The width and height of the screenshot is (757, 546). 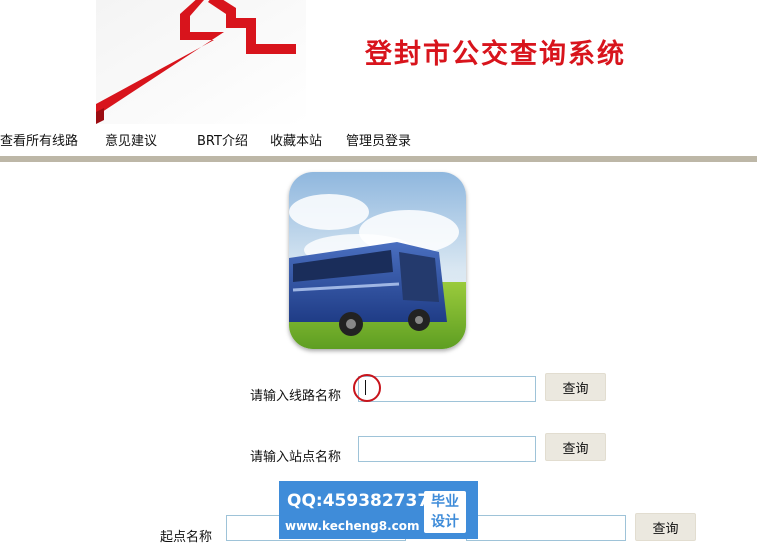 I want to click on start-station-label: 起点名称, so click(x=186, y=537).